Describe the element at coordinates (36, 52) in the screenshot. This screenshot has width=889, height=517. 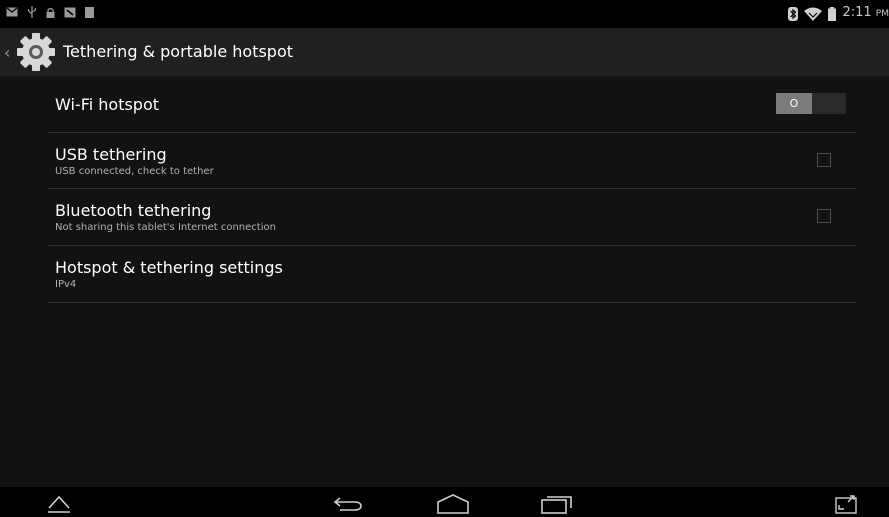
I see `settings-gear-icon` at that location.